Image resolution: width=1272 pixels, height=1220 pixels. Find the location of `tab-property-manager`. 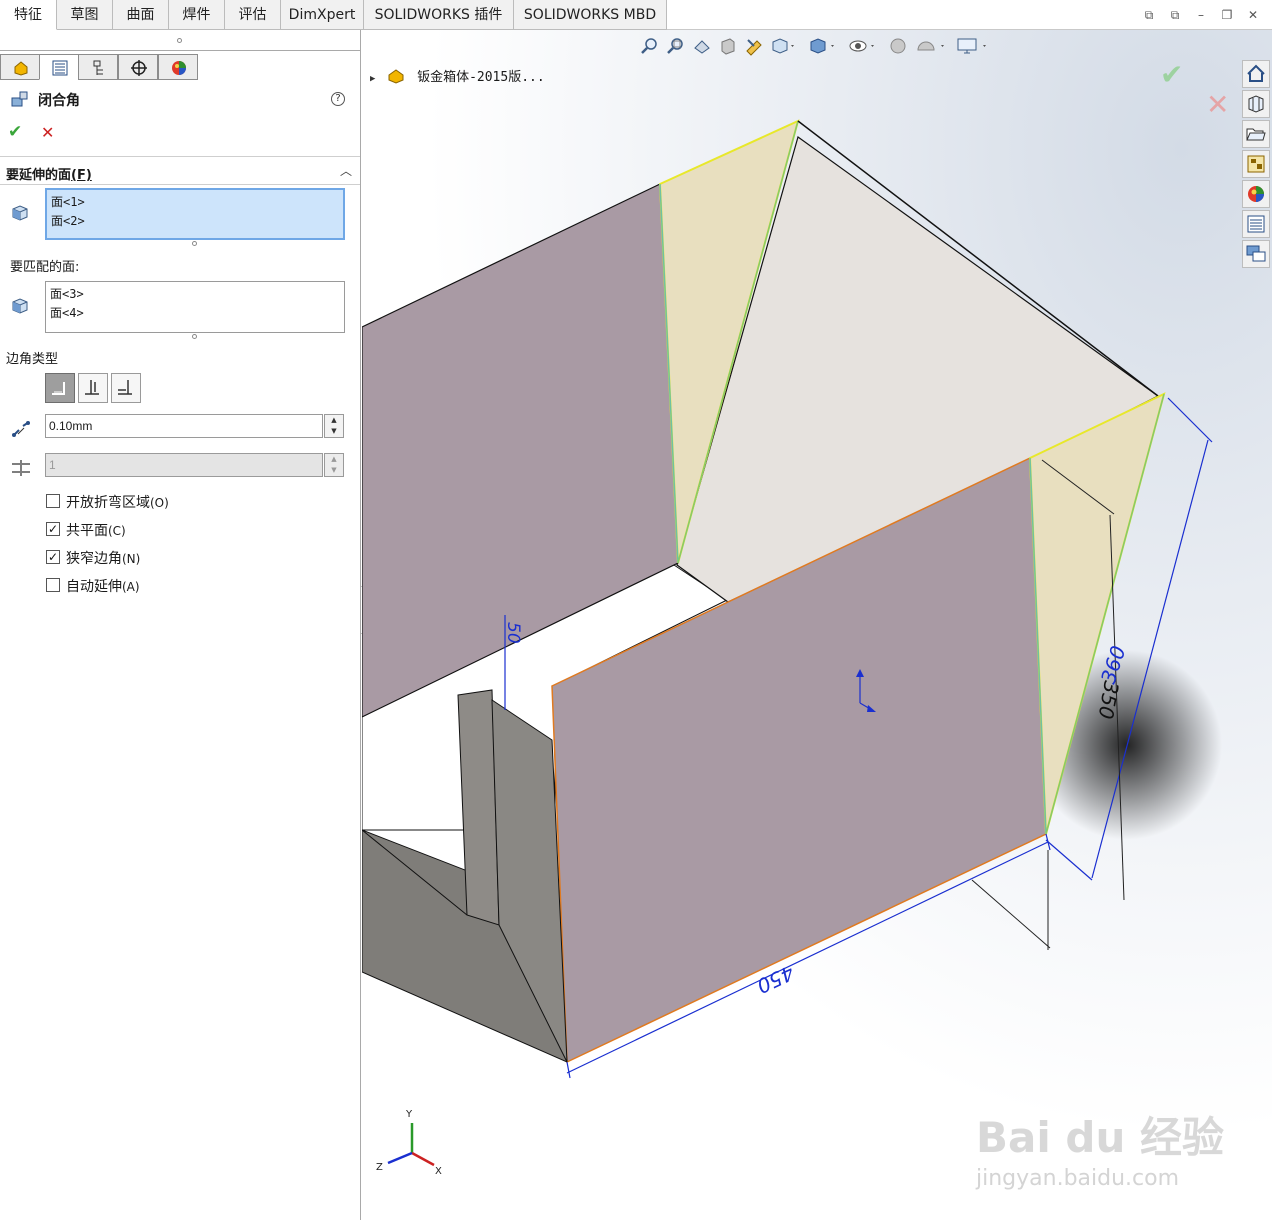

tab-property-manager is located at coordinates (59, 67).